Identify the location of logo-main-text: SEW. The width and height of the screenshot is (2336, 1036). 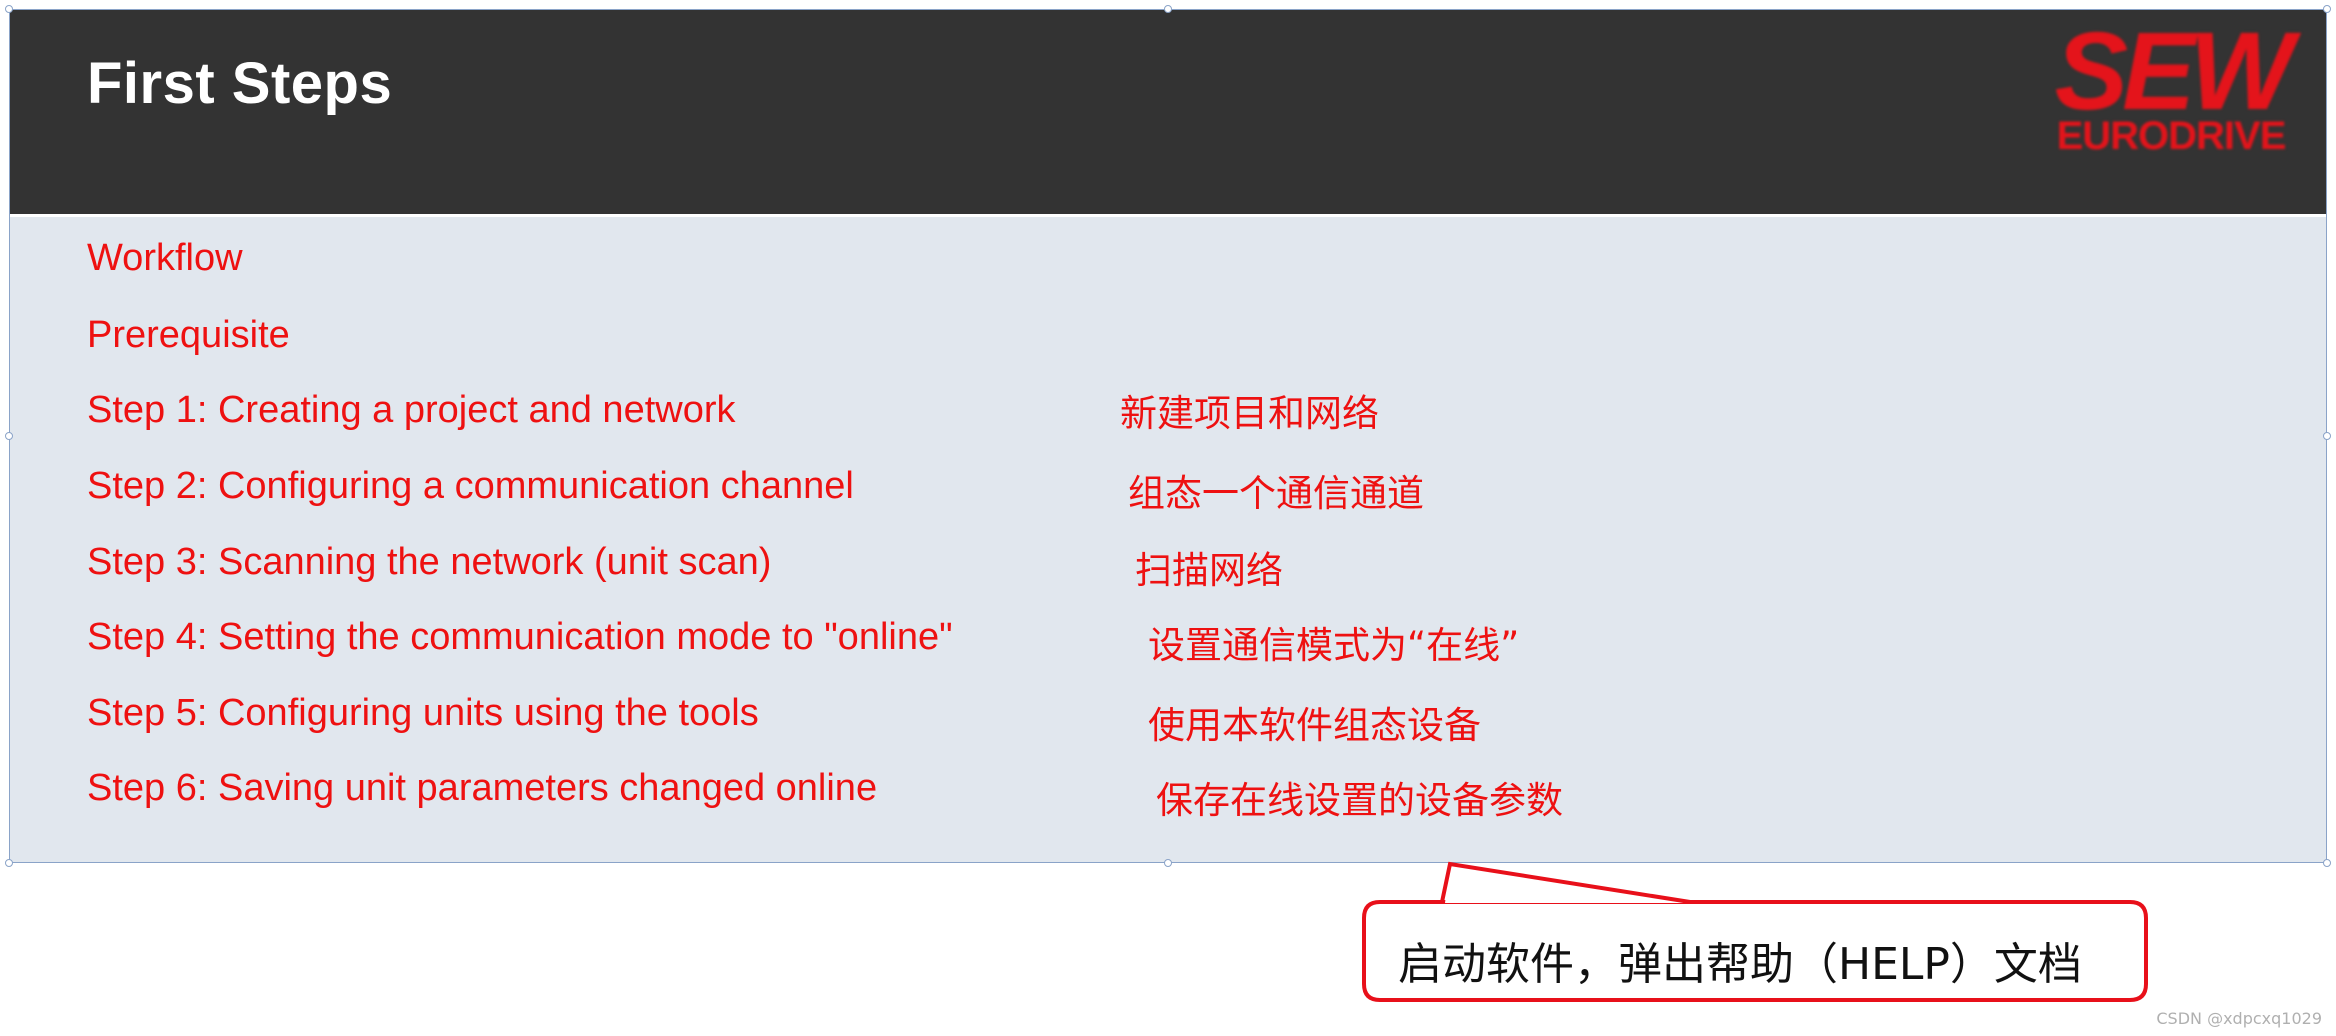
(2174, 71).